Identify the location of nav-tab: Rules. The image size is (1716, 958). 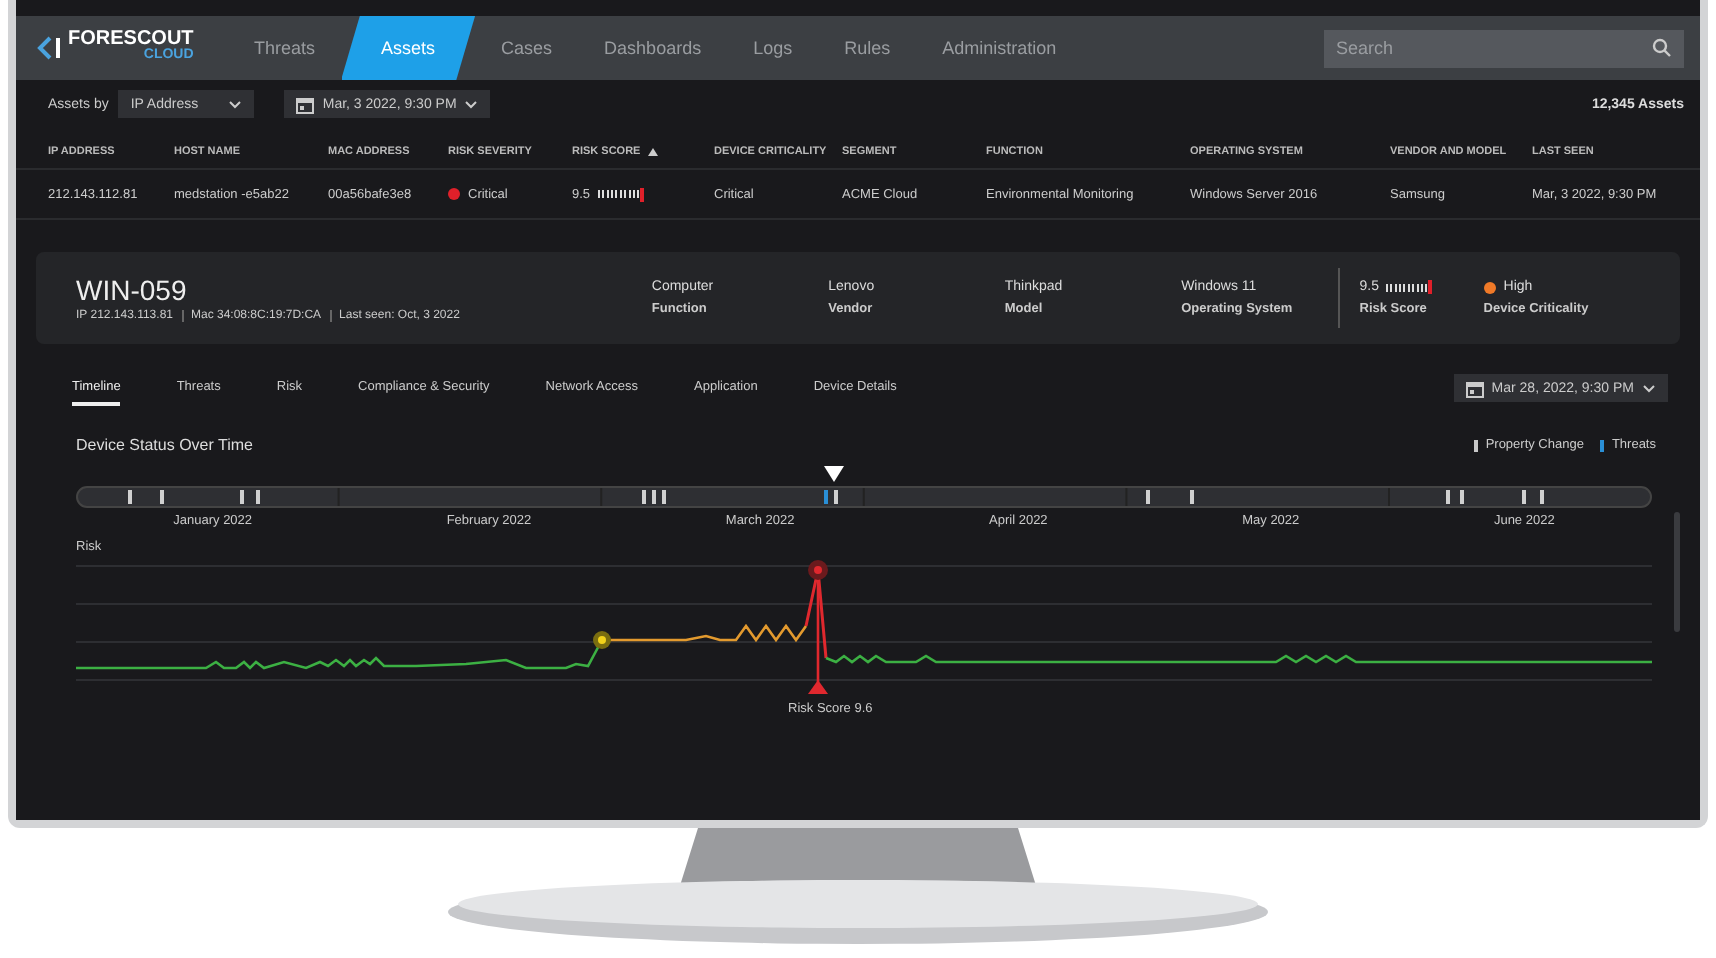
(867, 48).